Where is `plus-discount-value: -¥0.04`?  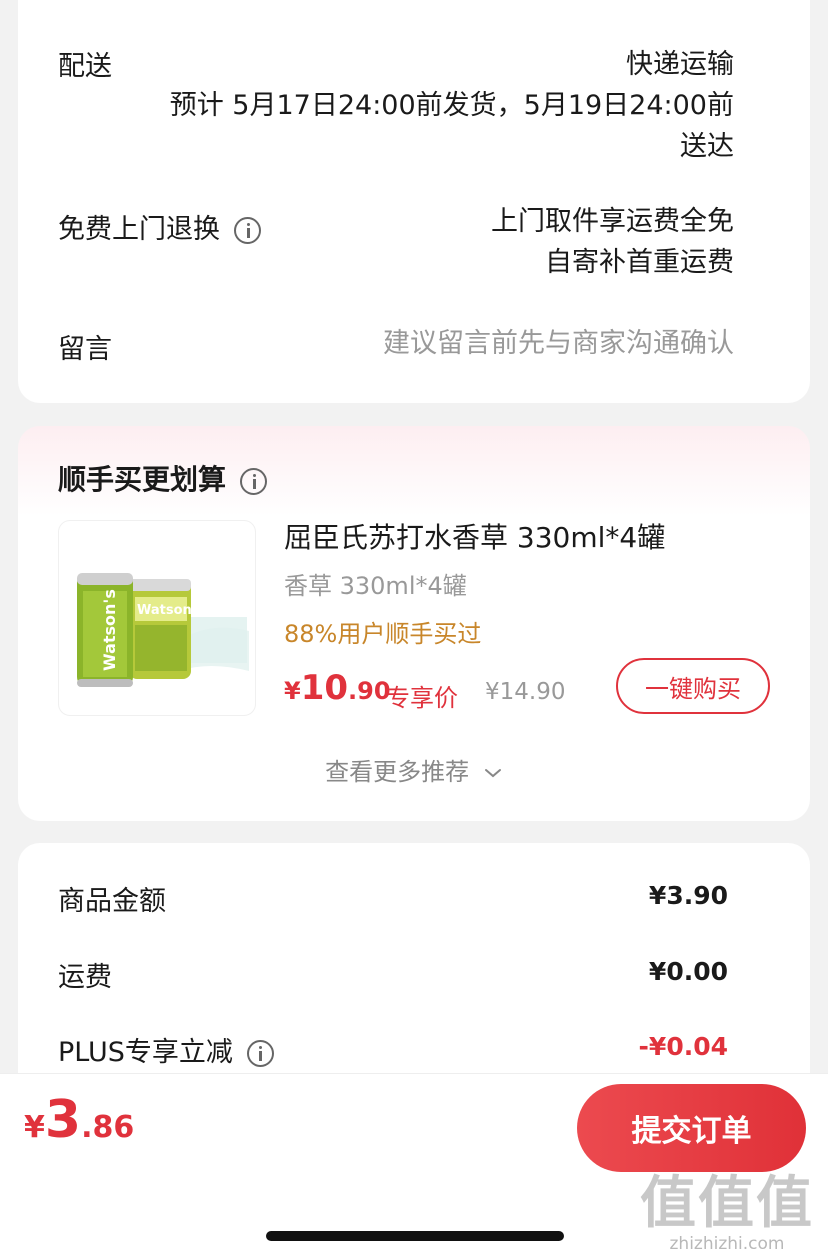 plus-discount-value: -¥0.04 is located at coordinates (683, 1046).